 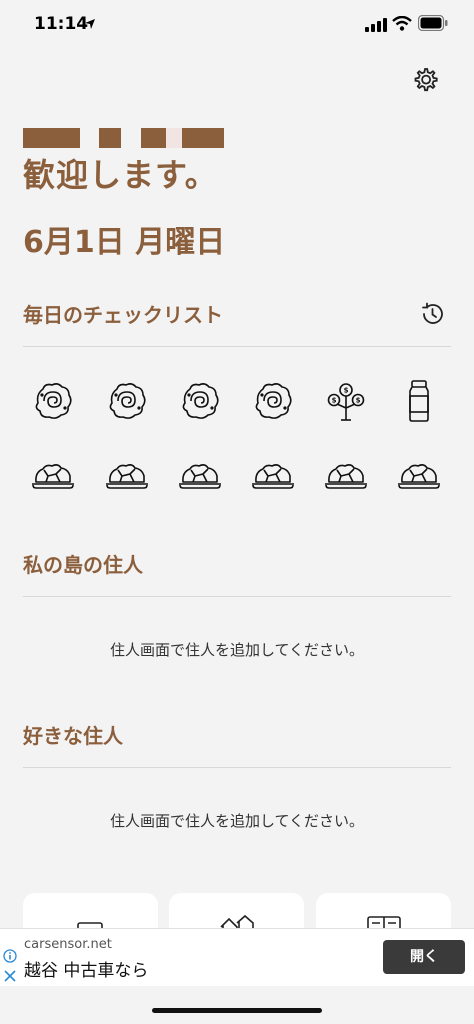 I want to click on settings-button, so click(x=425, y=80).